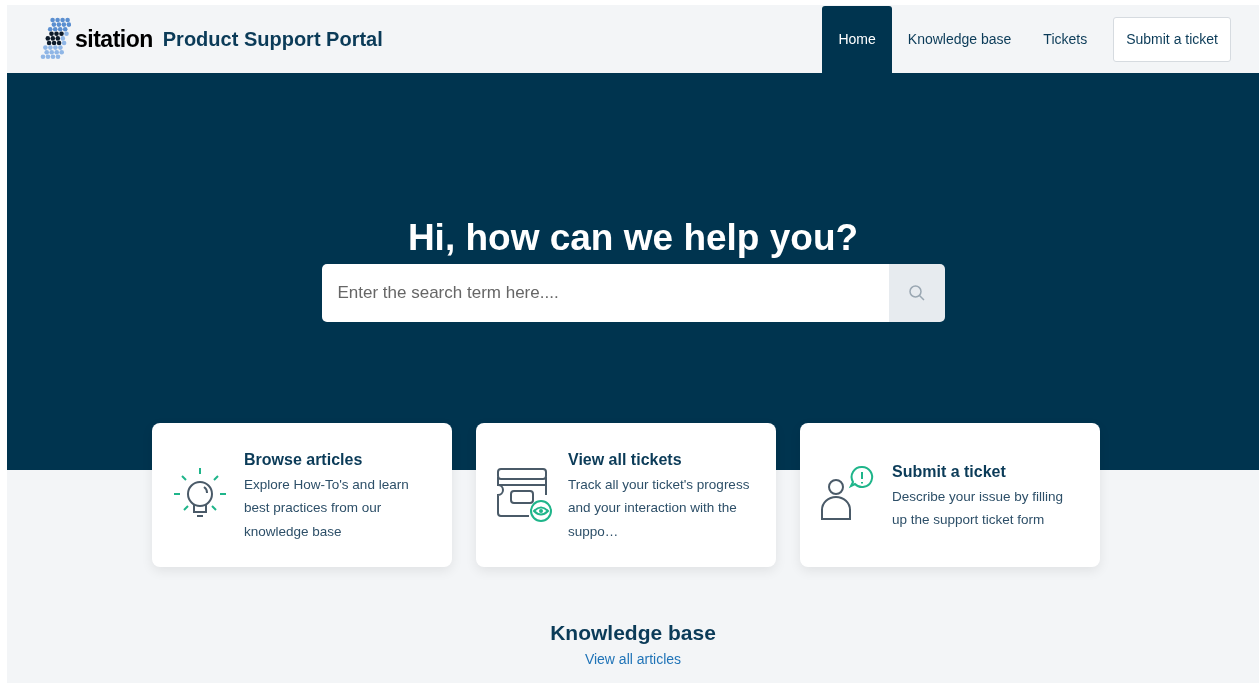 This screenshot has height=683, width=1259. What do you see at coordinates (55, 39) in the screenshot?
I see `logo-icon` at bounding box center [55, 39].